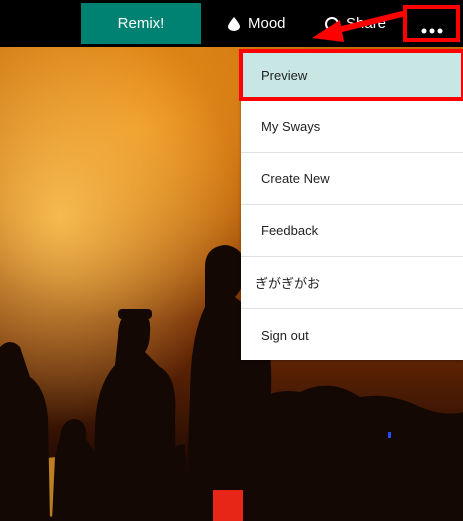 This screenshot has width=463, height=521. Describe the element at coordinates (432, 27) in the screenshot. I see `ellipsis-icon` at that location.